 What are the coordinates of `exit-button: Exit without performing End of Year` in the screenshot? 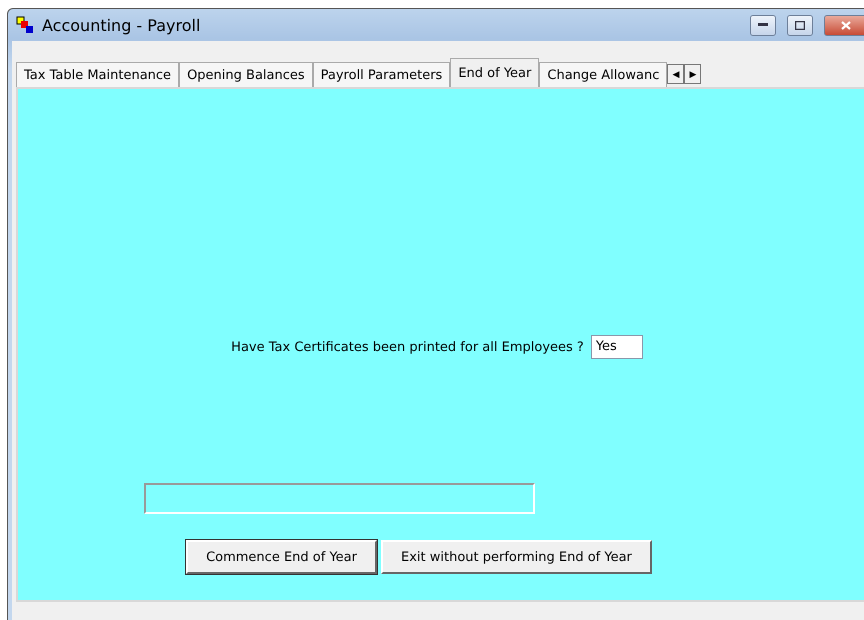 It's located at (516, 557).